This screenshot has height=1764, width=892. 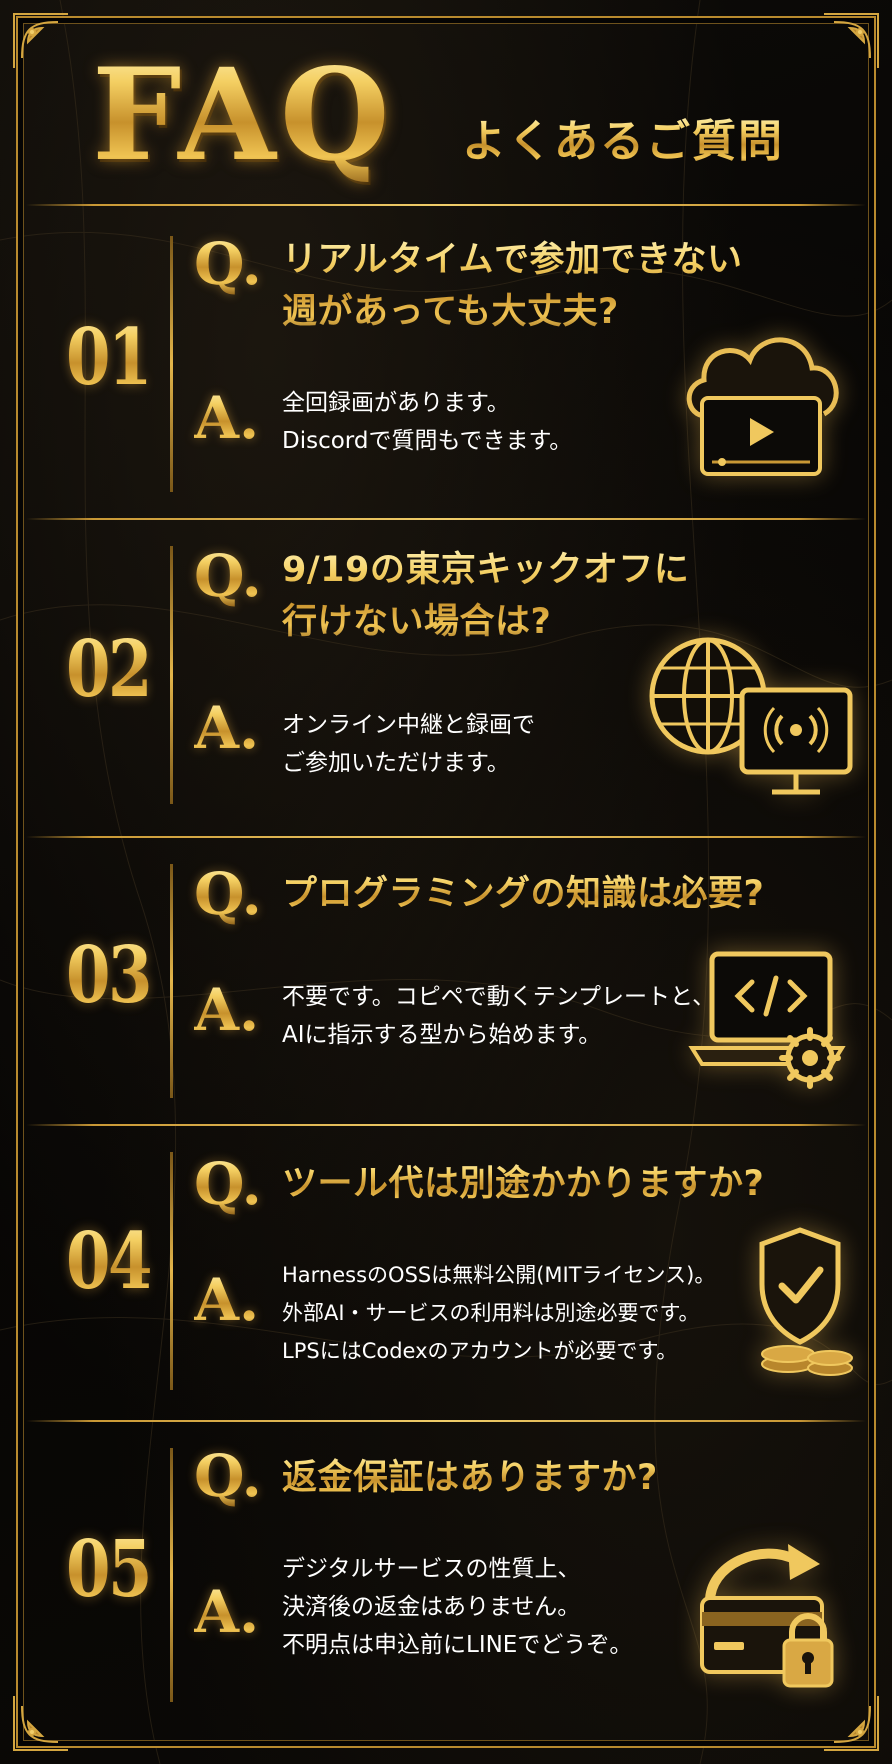 What do you see at coordinates (762, 406) in the screenshot?
I see `cloud-video-icon` at bounding box center [762, 406].